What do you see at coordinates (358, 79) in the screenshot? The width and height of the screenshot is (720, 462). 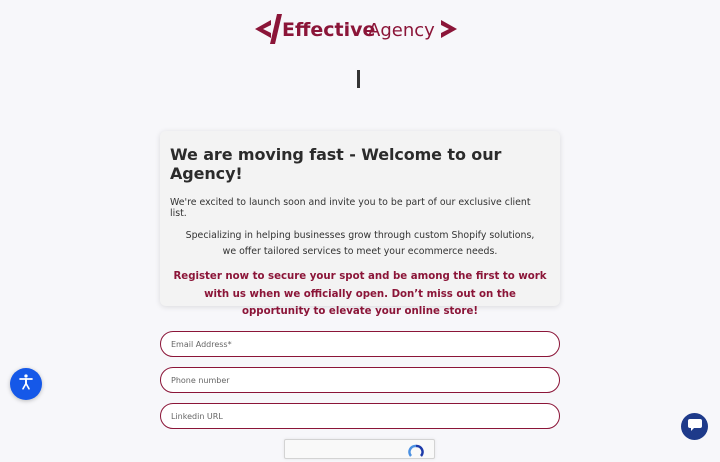 I see `text-cursor` at bounding box center [358, 79].